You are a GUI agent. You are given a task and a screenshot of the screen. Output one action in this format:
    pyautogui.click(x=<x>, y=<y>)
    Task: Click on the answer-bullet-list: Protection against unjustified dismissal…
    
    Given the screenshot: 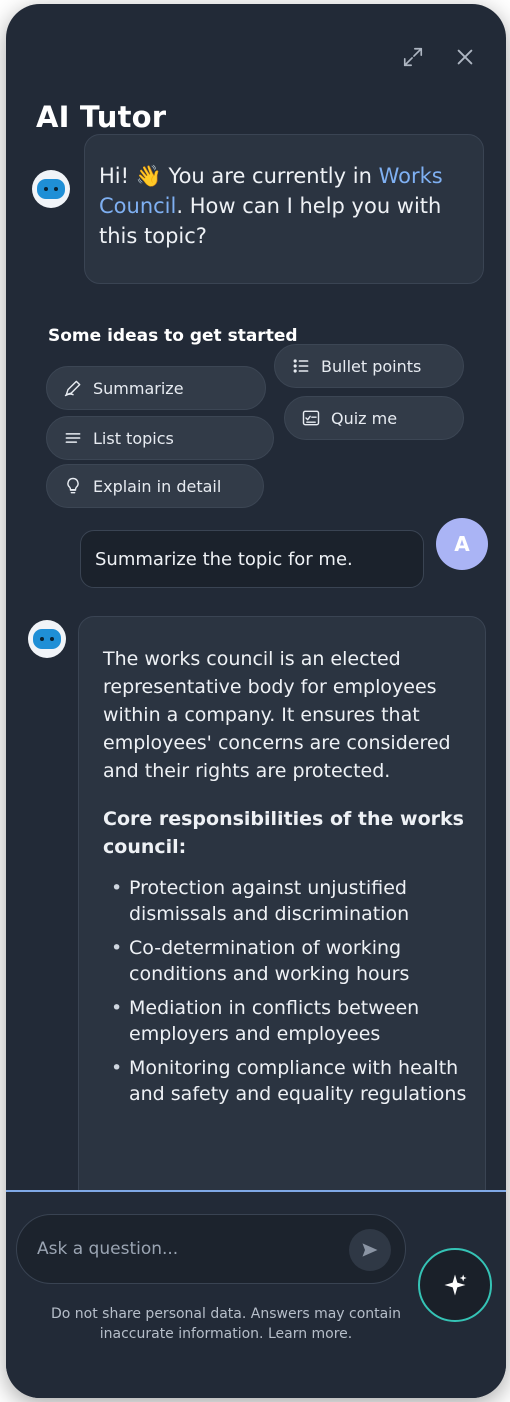 What is the action you would take?
    pyautogui.click(x=285, y=991)
    